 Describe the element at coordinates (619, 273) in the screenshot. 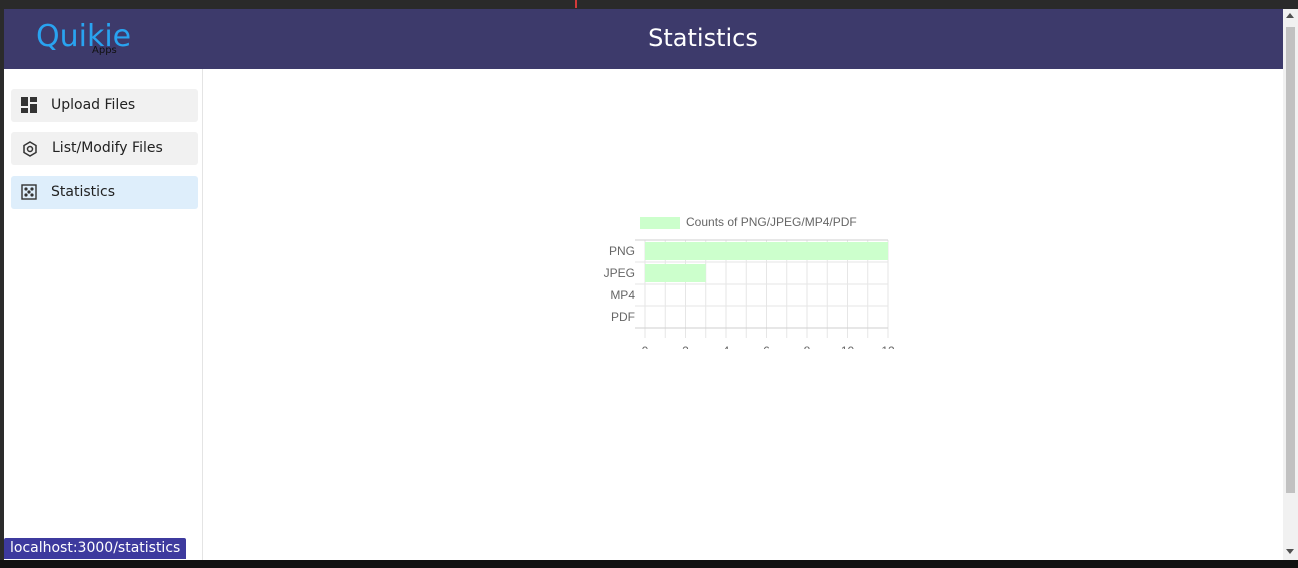

I see `category-label: JPEG` at that location.